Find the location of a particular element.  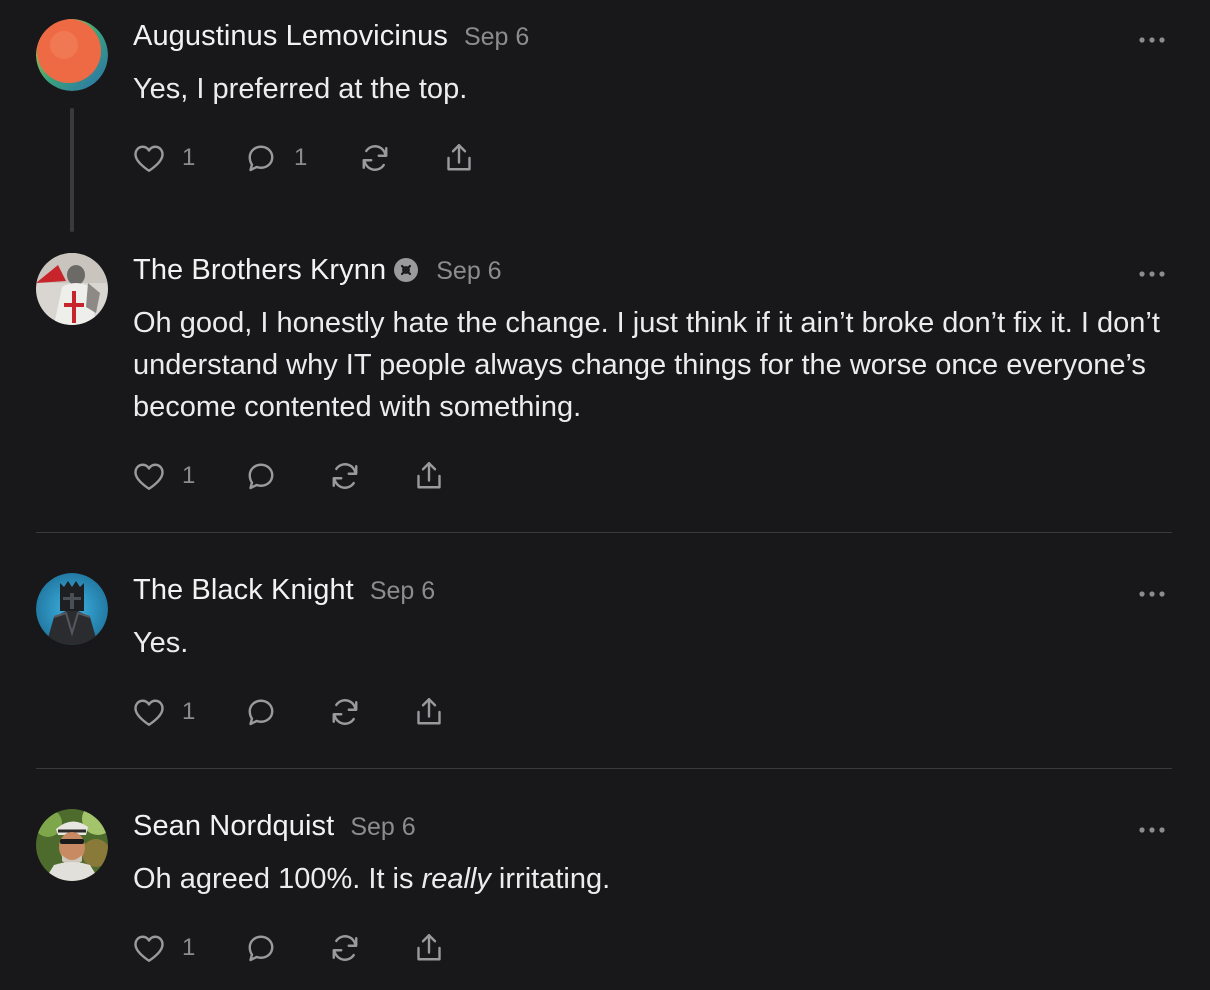

reply-count: 1 is located at coordinates (301, 157).